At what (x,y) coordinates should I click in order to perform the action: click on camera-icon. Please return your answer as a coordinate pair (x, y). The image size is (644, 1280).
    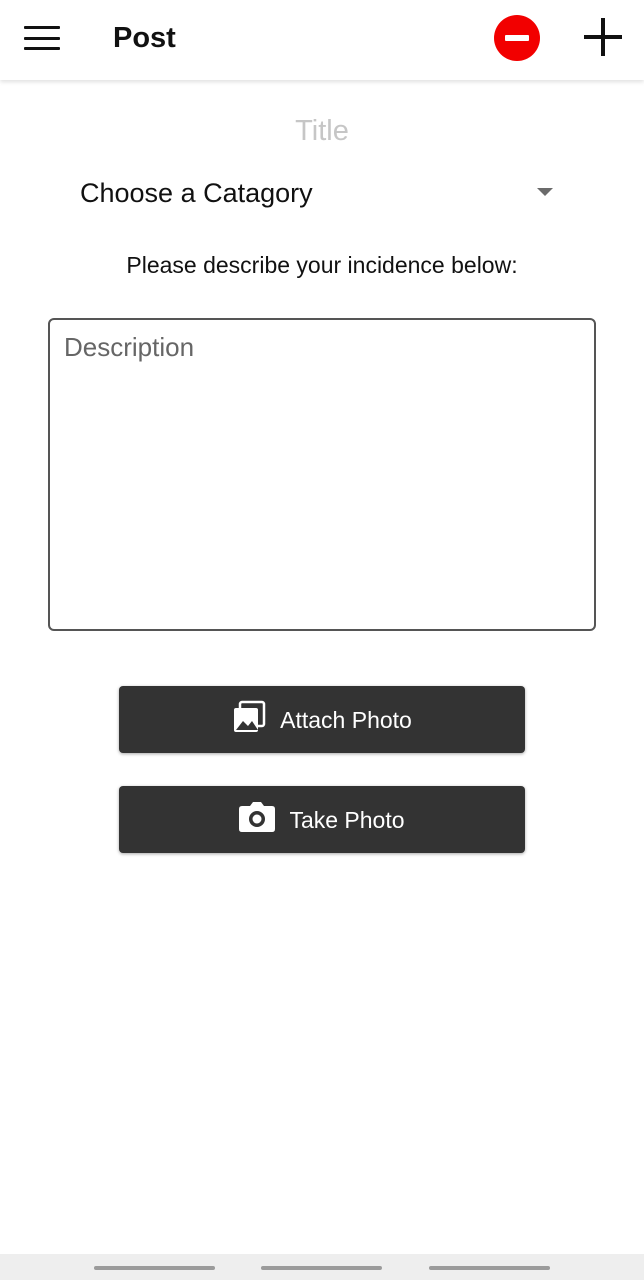
    Looking at the image, I should click on (257, 819).